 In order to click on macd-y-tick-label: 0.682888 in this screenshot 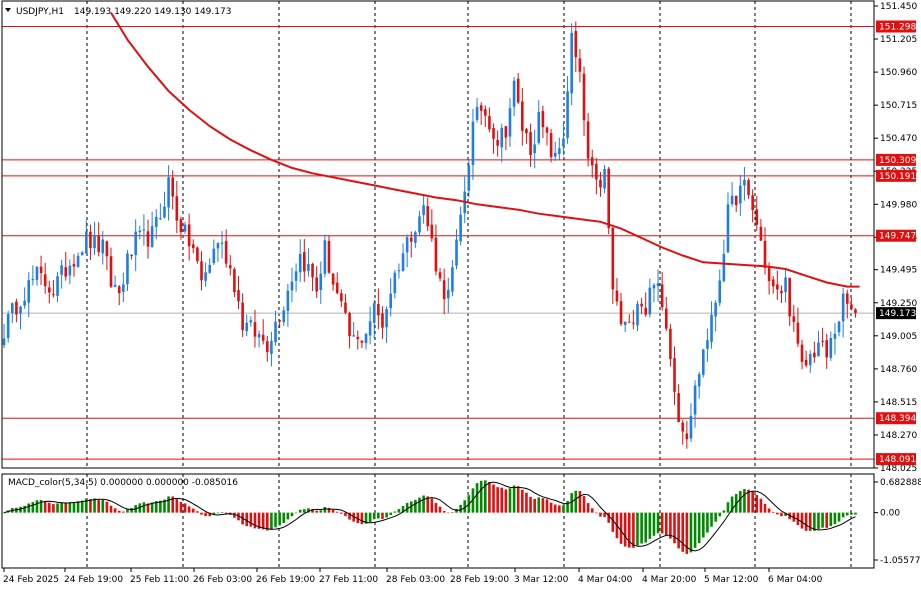, I will do `click(900, 483)`.